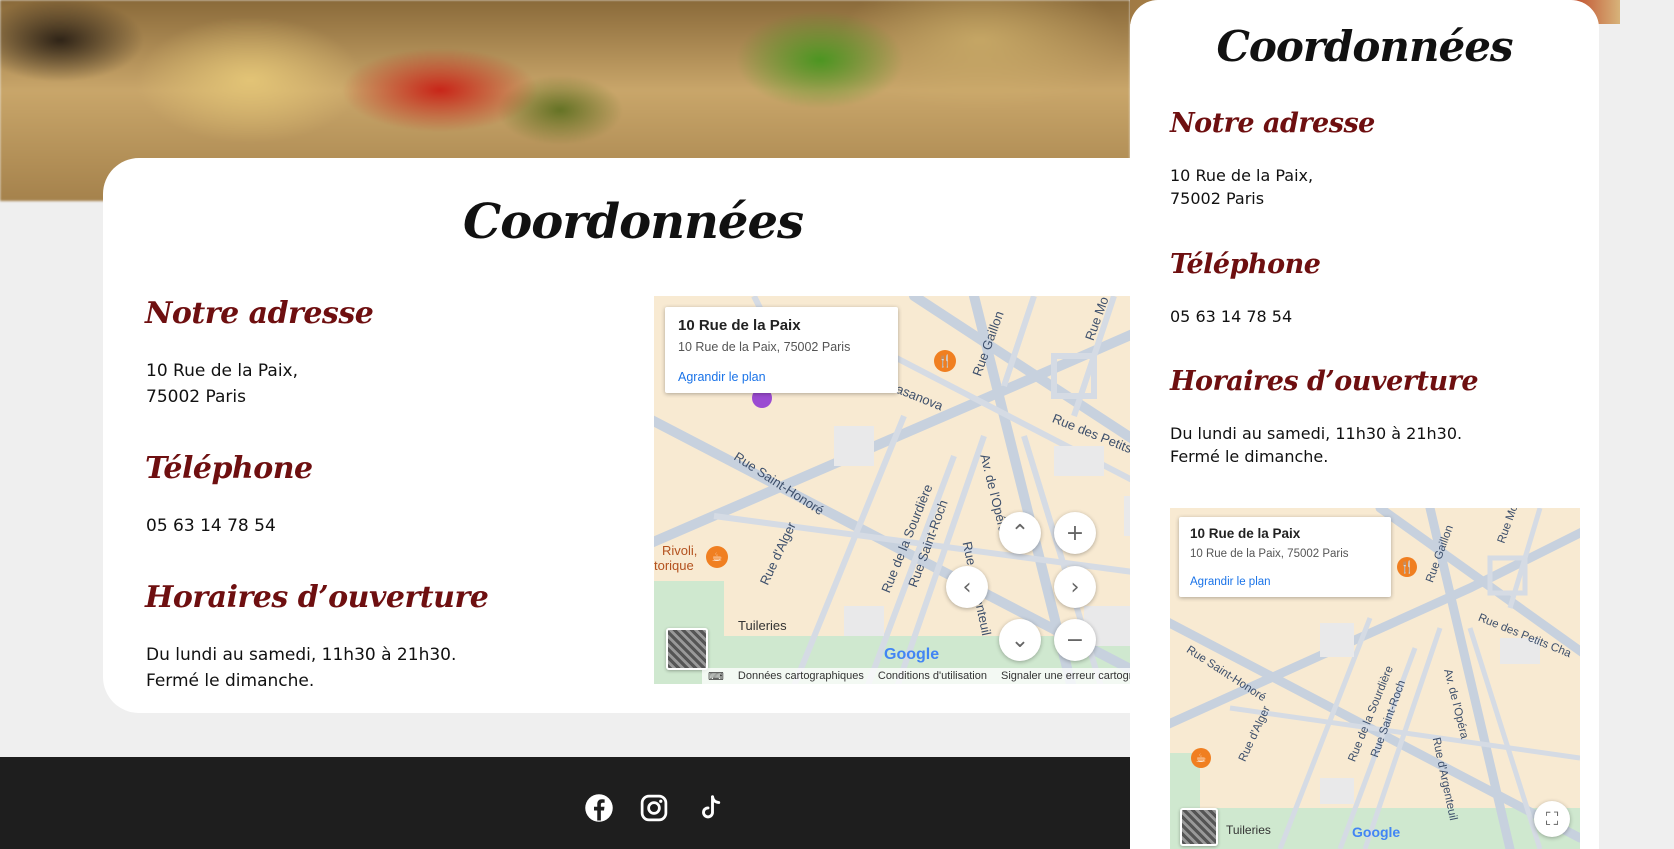  What do you see at coordinates (1242, 175) in the screenshot?
I see `side-address-line-1: 10 Rue de la Paix,` at bounding box center [1242, 175].